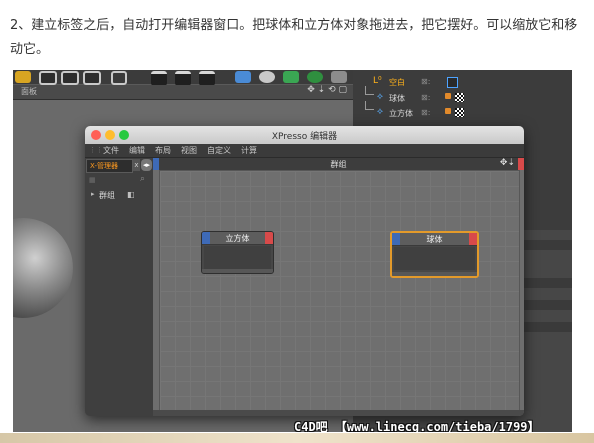 This screenshot has width=594, height=443. Describe the element at coordinates (93, 194) in the screenshot. I see `expand-arrow-icon: ▸` at that location.